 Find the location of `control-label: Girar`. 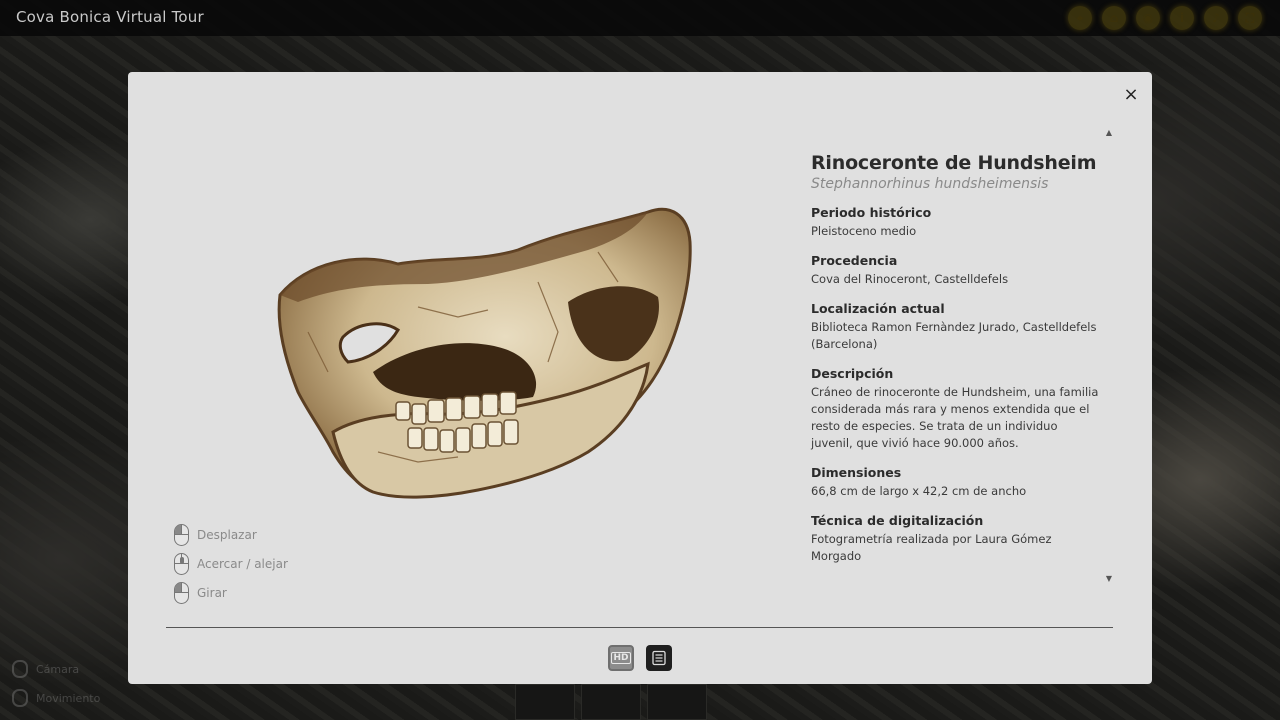

control-label: Girar is located at coordinates (212, 592).